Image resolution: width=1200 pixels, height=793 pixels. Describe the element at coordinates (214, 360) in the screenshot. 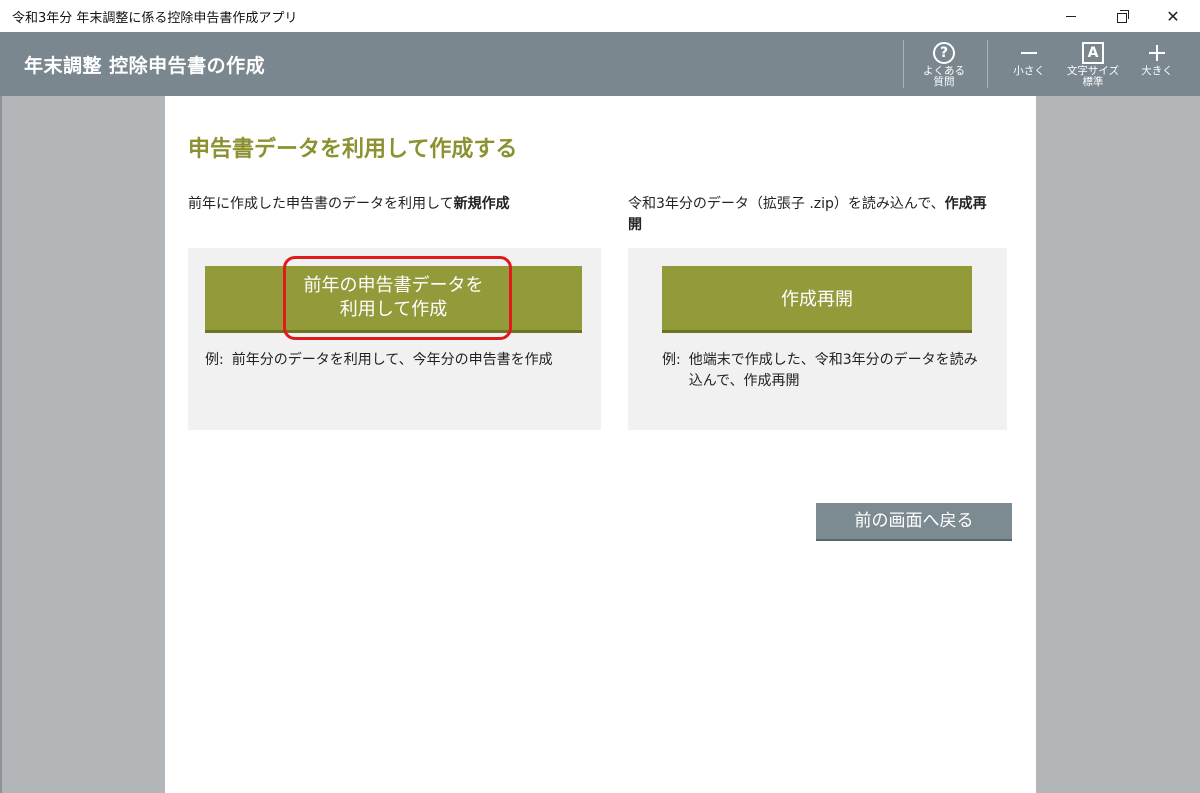

I see `left-example-label: 例:` at that location.